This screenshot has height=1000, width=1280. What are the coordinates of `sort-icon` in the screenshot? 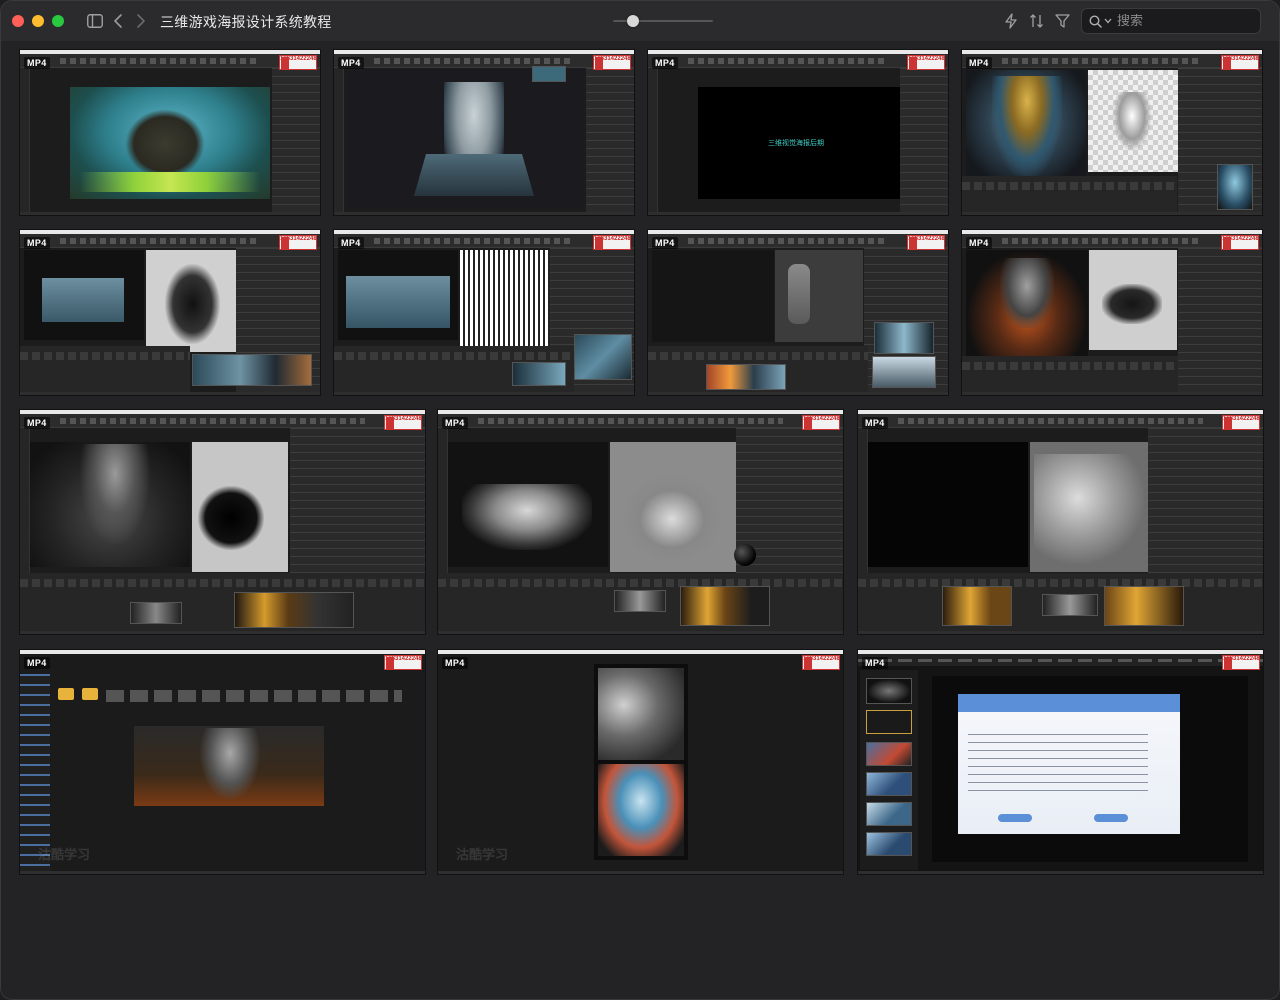 It's located at (1037, 21).